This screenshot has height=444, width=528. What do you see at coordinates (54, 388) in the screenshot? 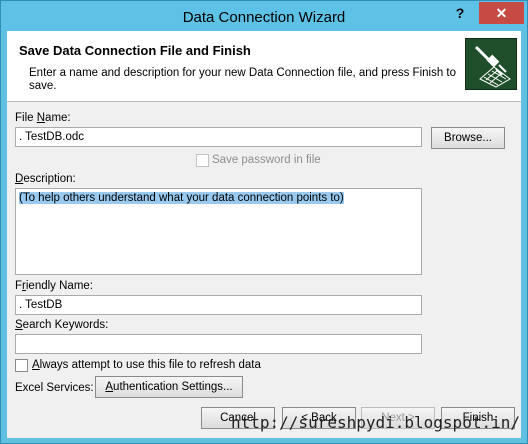
I see `excel-services-label: Excel Services:` at bounding box center [54, 388].